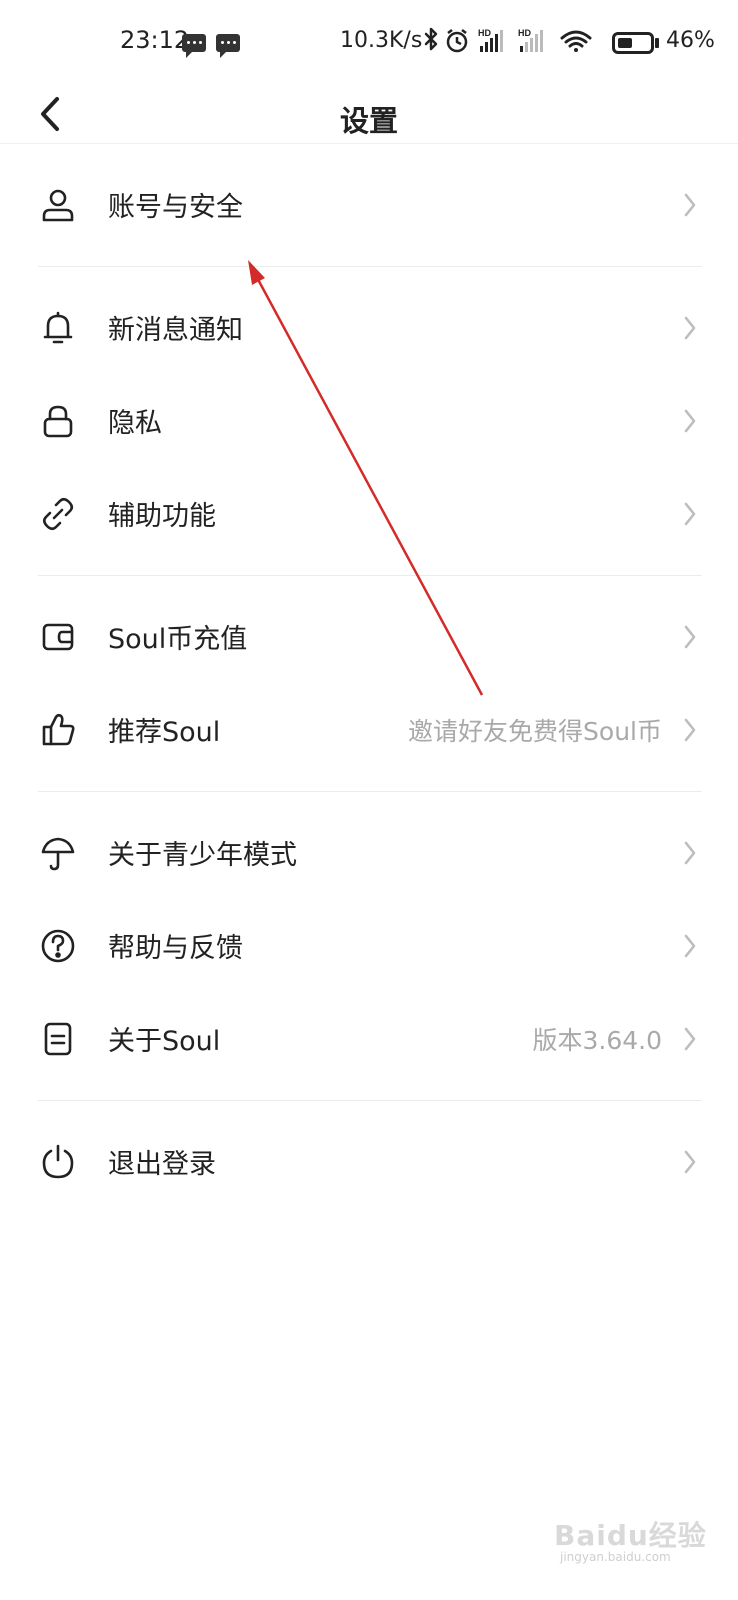 The height and width of the screenshot is (1600, 738). Describe the element at coordinates (155, 40) in the screenshot. I see `status-time: 23:12` at that location.